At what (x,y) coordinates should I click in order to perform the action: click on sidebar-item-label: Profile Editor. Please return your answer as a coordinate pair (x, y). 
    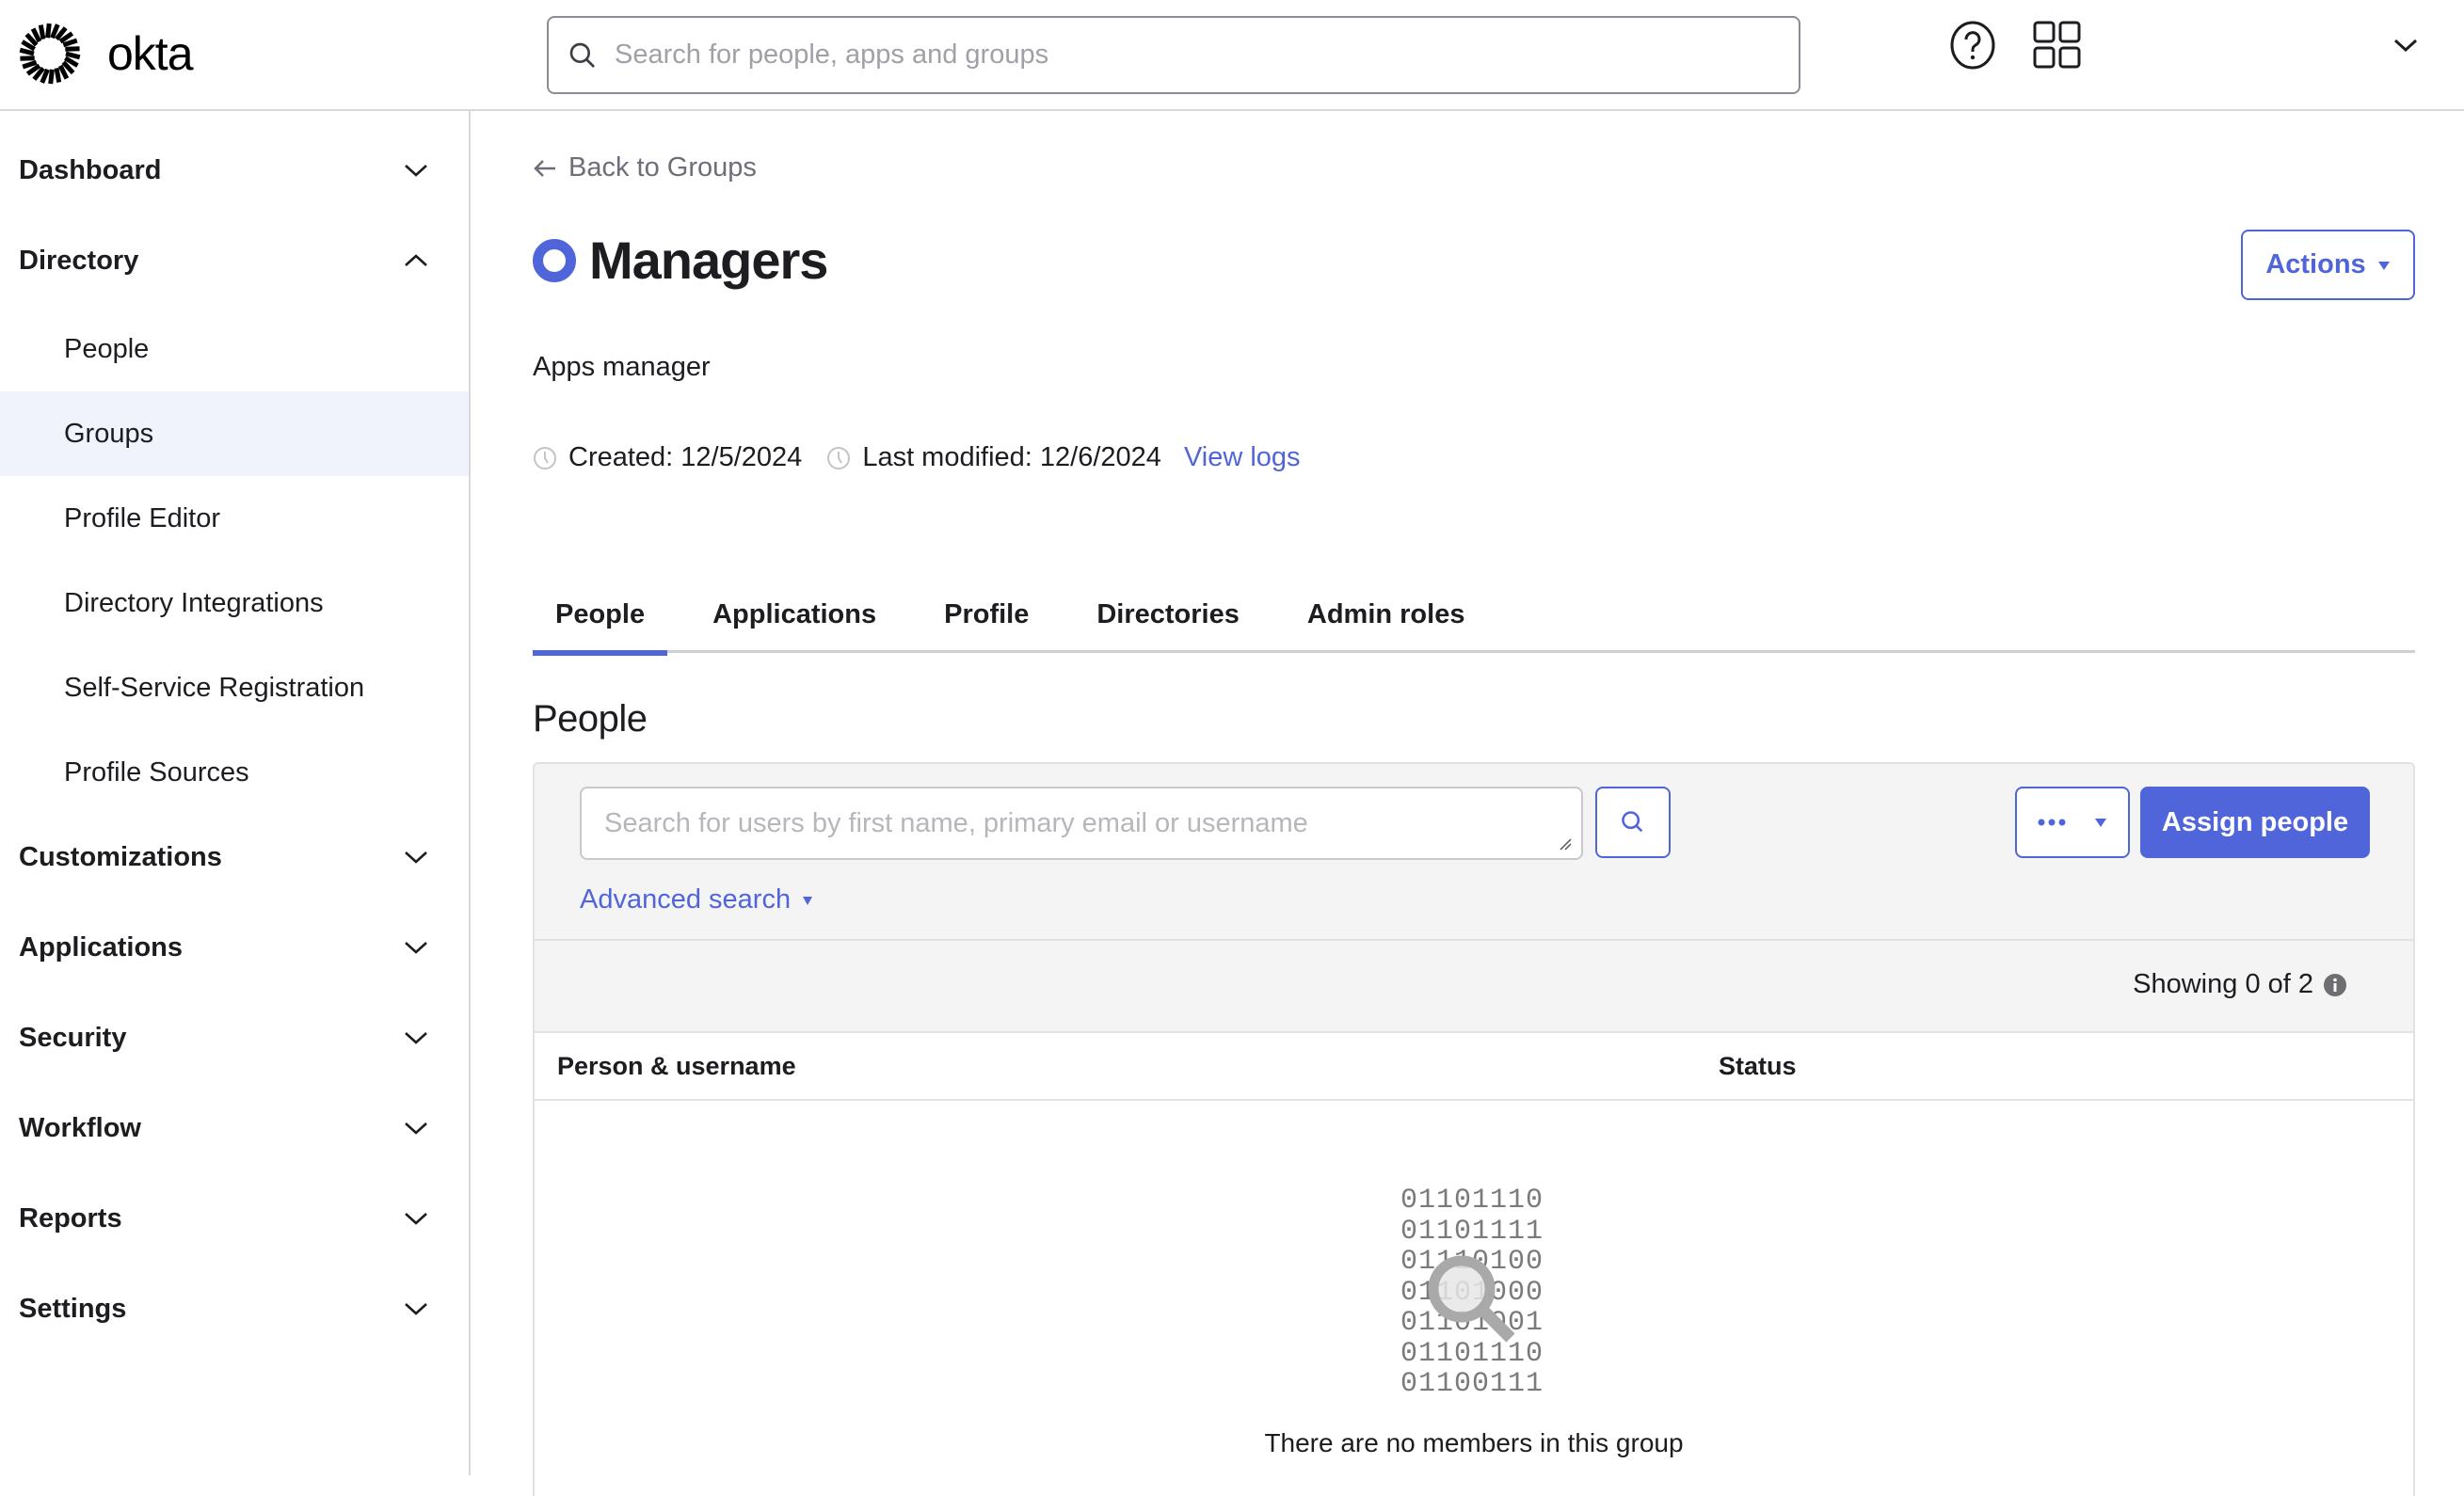
    Looking at the image, I should click on (142, 518).